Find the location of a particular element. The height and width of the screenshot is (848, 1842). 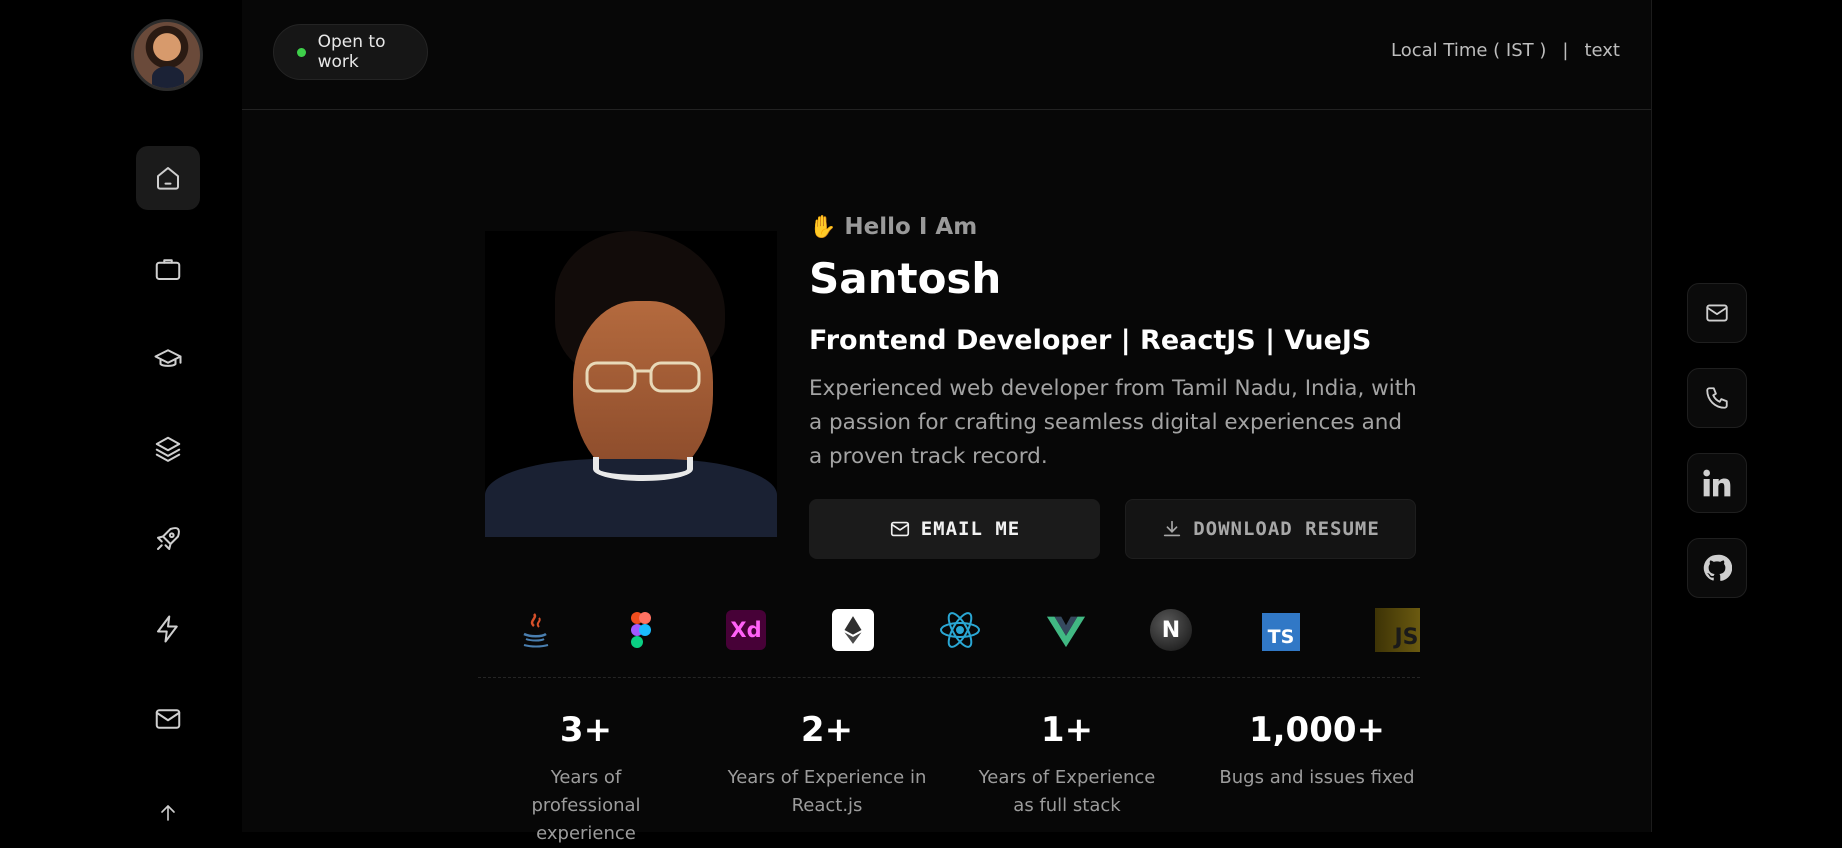

figma-icon is located at coordinates (641, 630).